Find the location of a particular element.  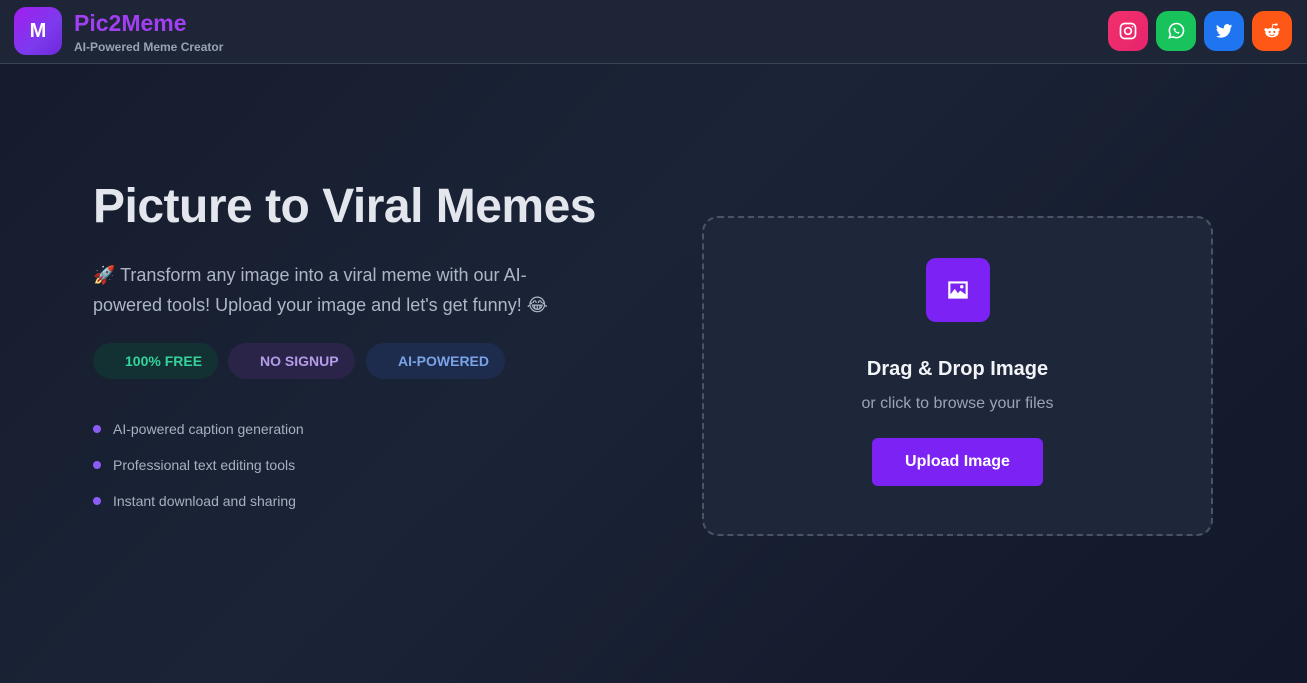

upload-image-button: Upload Image is located at coordinates (957, 462).